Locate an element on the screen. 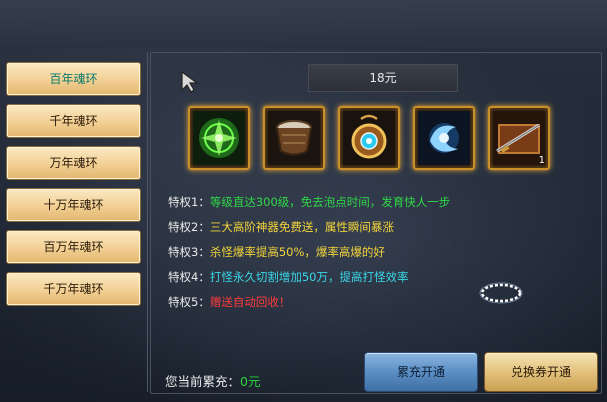 This screenshot has height=402, width=607. weapon-chest-icon is located at coordinates (519, 138).